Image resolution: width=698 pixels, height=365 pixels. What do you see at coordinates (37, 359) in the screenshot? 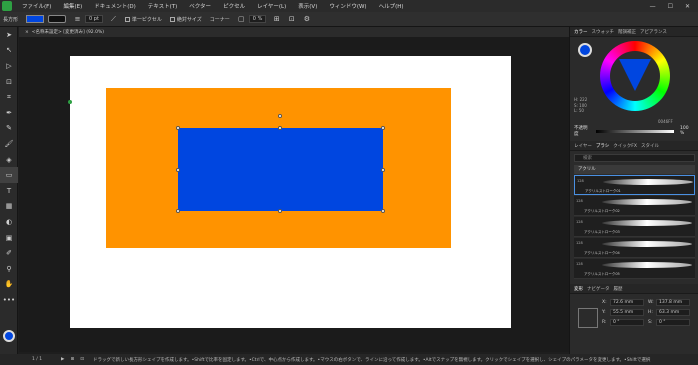
I see `page-indicator: 1 / 1` at bounding box center [37, 359].